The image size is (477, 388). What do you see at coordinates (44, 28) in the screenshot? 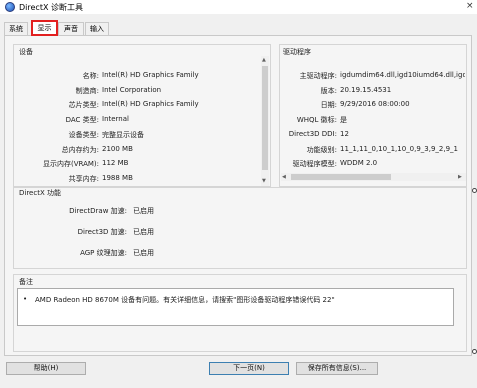
I see `tab-display: 显示` at bounding box center [44, 28].